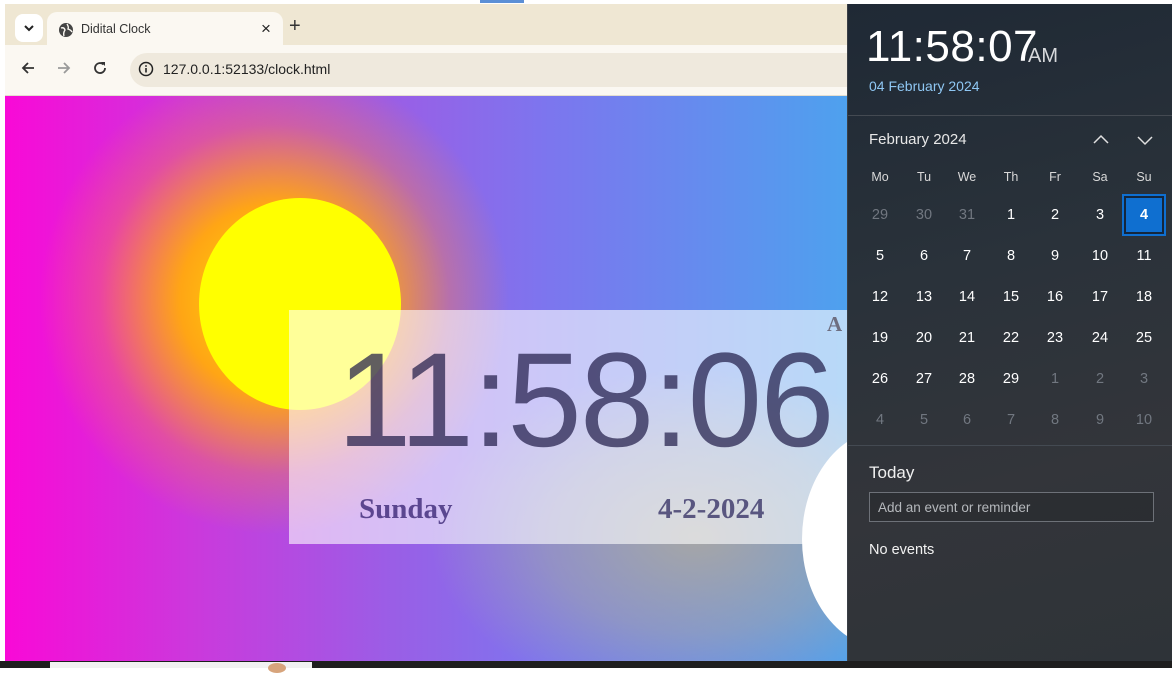 The width and height of the screenshot is (1172, 673). What do you see at coordinates (967, 177) in the screenshot?
I see `weekday-label: We` at bounding box center [967, 177].